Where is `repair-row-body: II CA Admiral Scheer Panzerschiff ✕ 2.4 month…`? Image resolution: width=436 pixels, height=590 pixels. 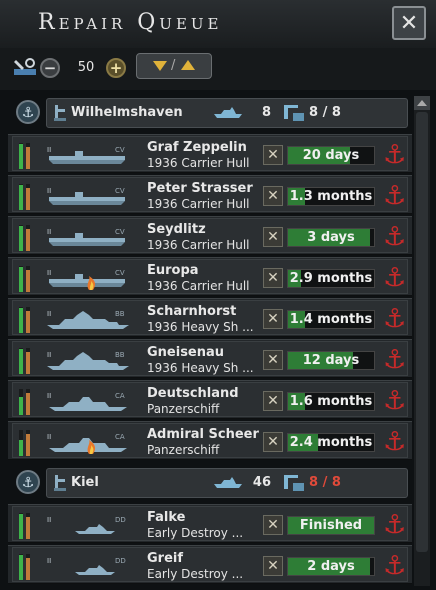
repair-row-body: II CA Admiral Scheer Panzerschiff ✕ 2.4 month… is located at coordinates (210, 440).